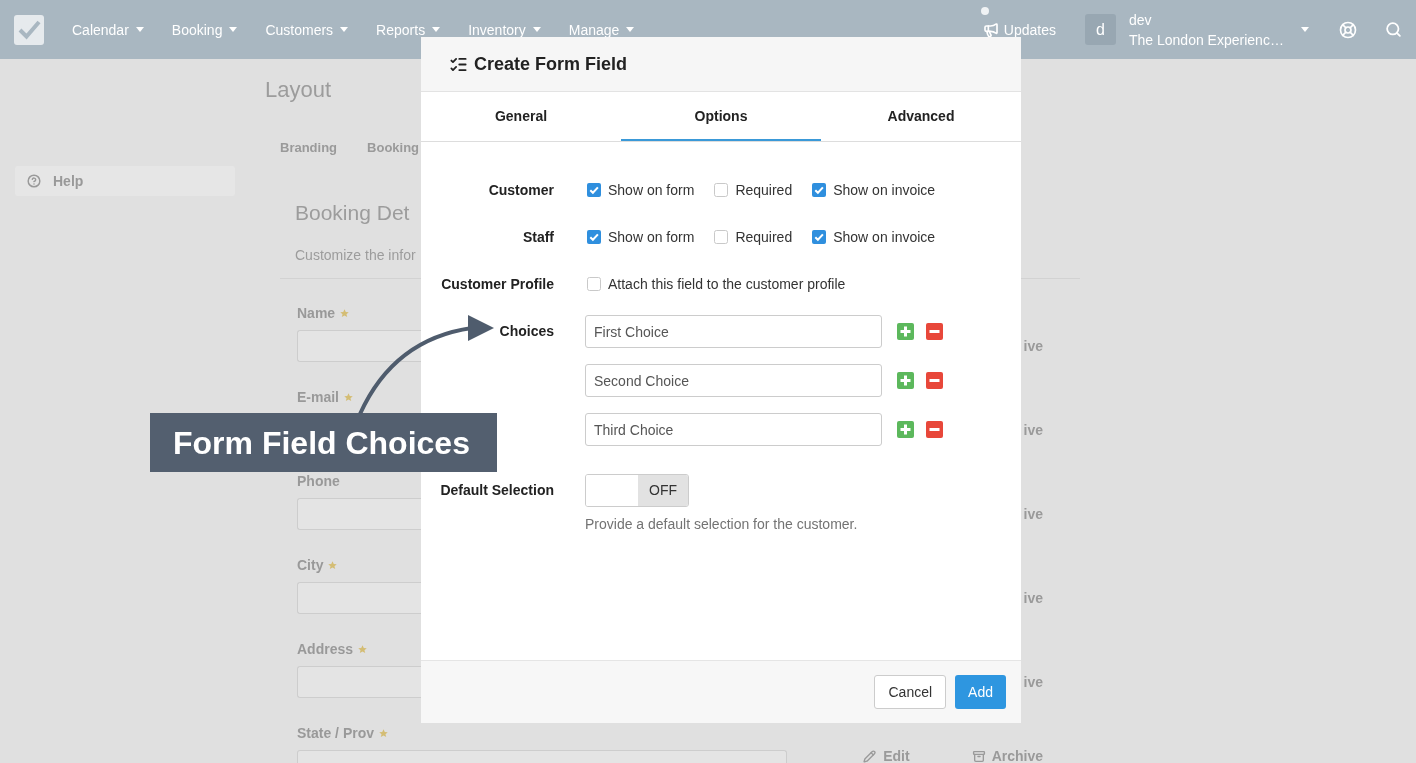 This screenshot has width=1416, height=763. I want to click on nav-menu-item: Customers, so click(307, 29).